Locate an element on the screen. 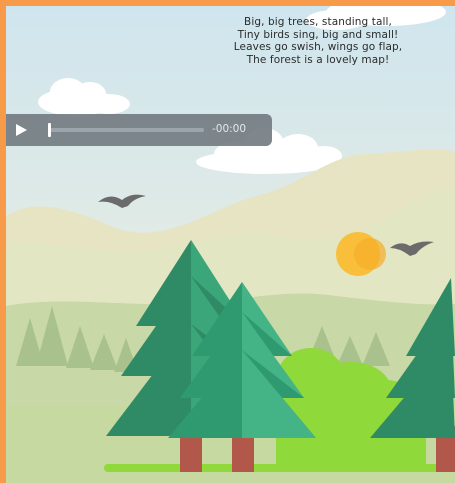  sun-shade is located at coordinates (370, 254).